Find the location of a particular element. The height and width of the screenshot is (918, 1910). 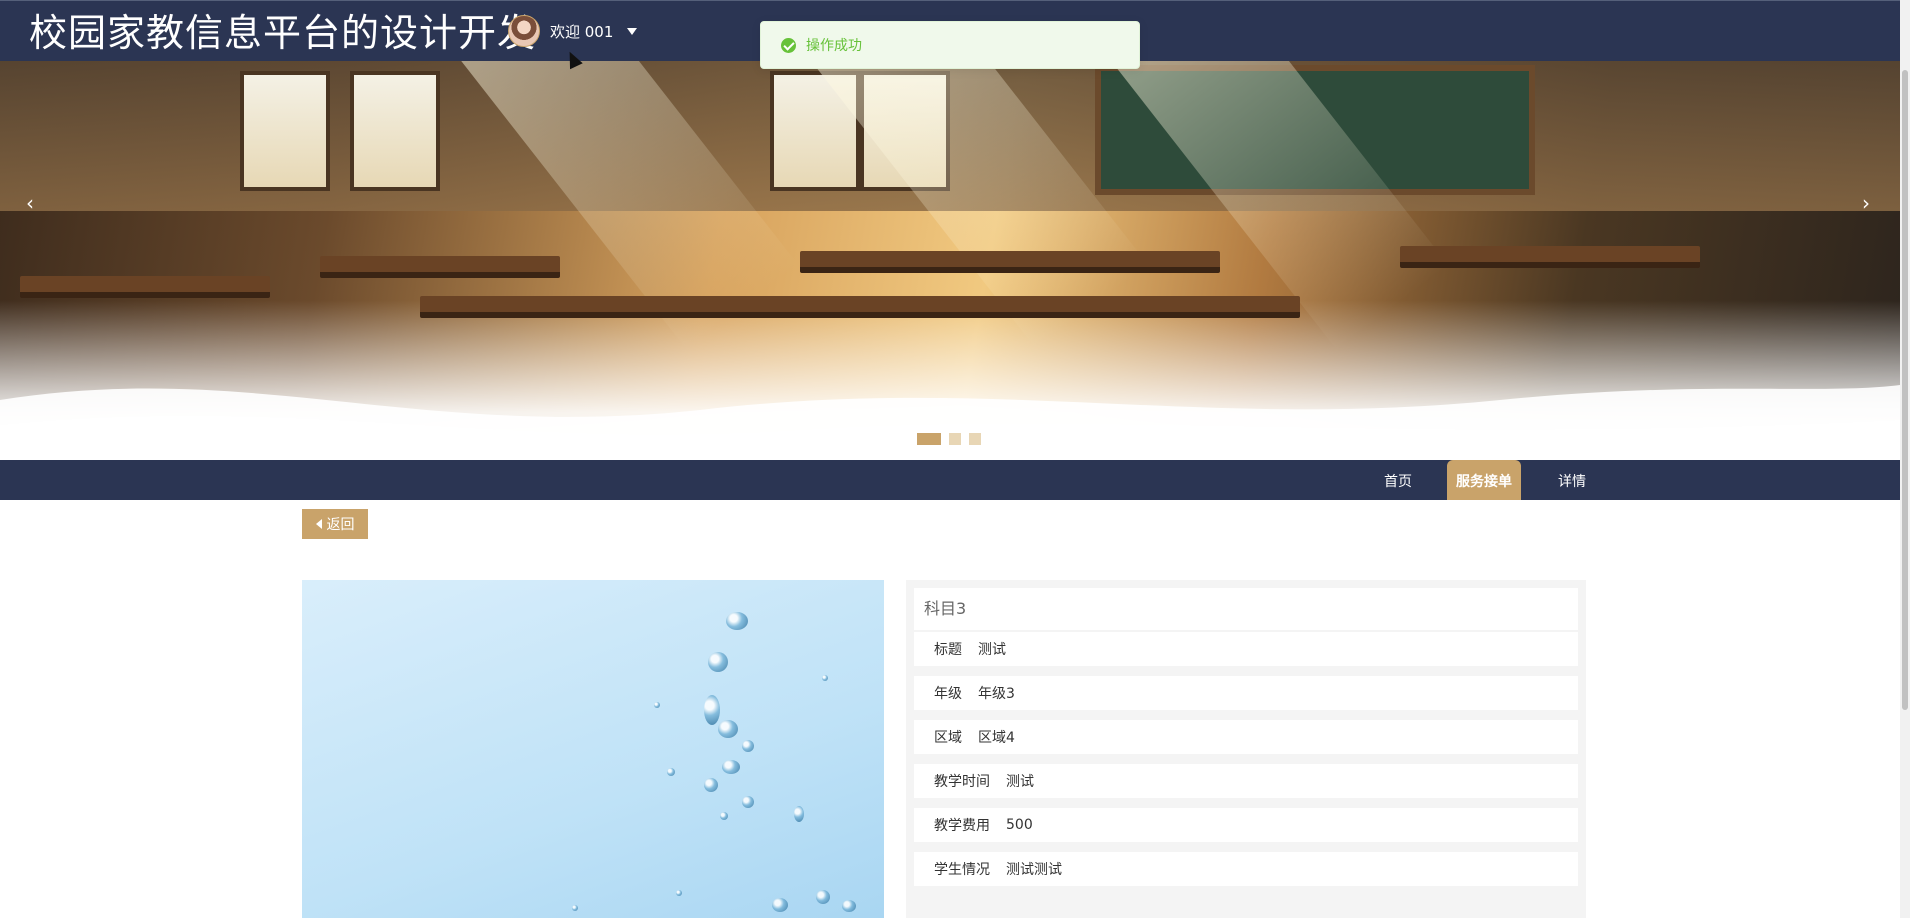

detail-row: 区域 区域4 is located at coordinates (1246, 737).